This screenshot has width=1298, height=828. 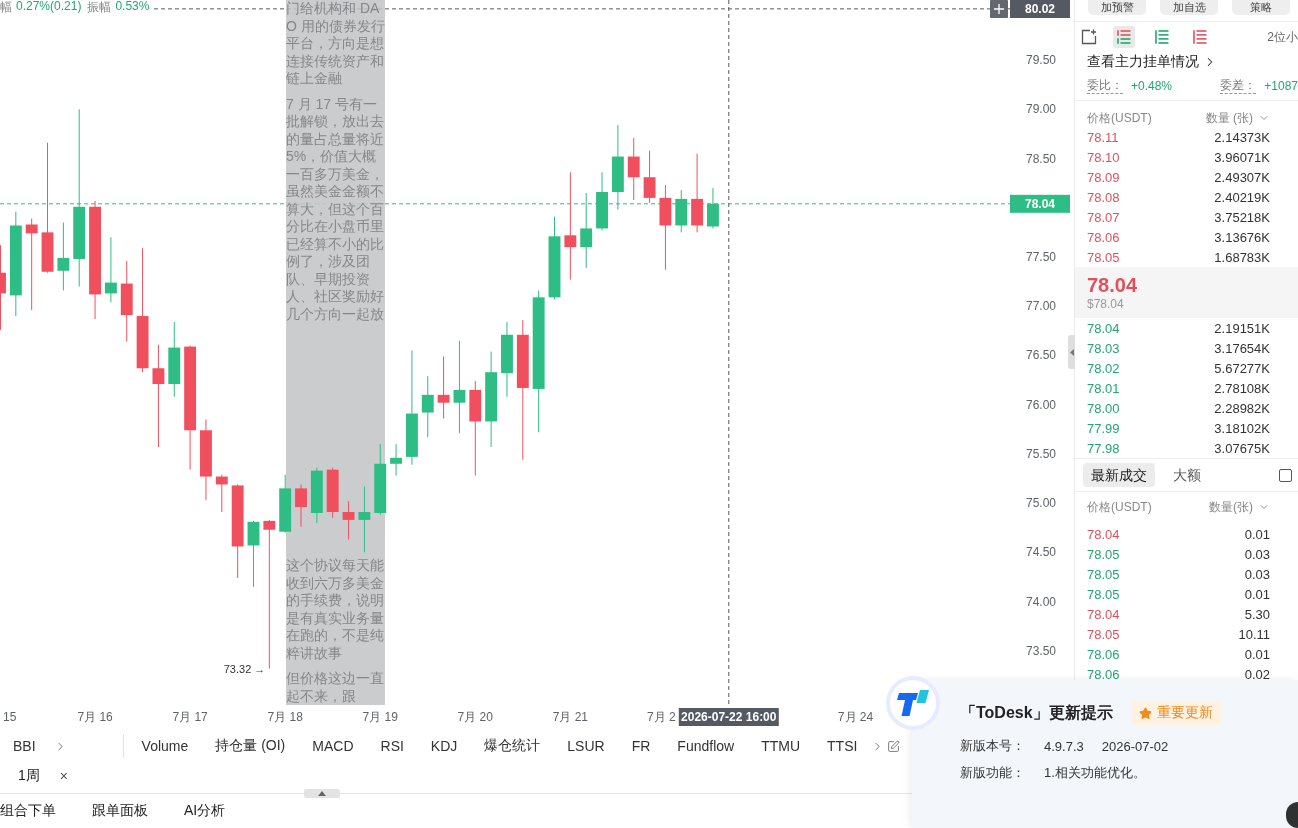 What do you see at coordinates (1231, 507) in the screenshot?
I see `column-header: 数量(张)` at bounding box center [1231, 507].